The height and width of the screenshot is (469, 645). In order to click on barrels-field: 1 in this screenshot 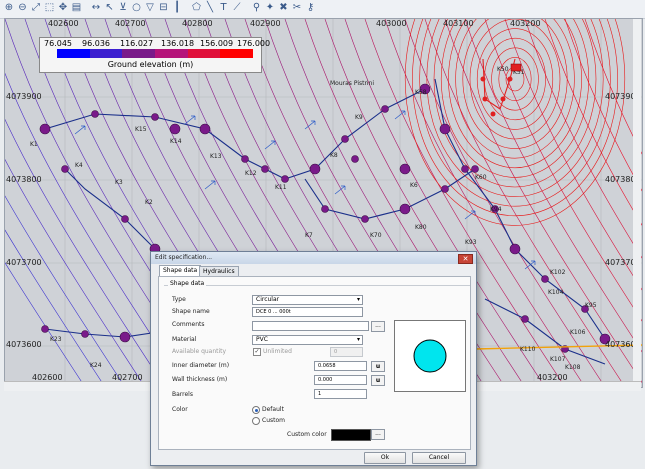, I will do `click(340, 394)`.